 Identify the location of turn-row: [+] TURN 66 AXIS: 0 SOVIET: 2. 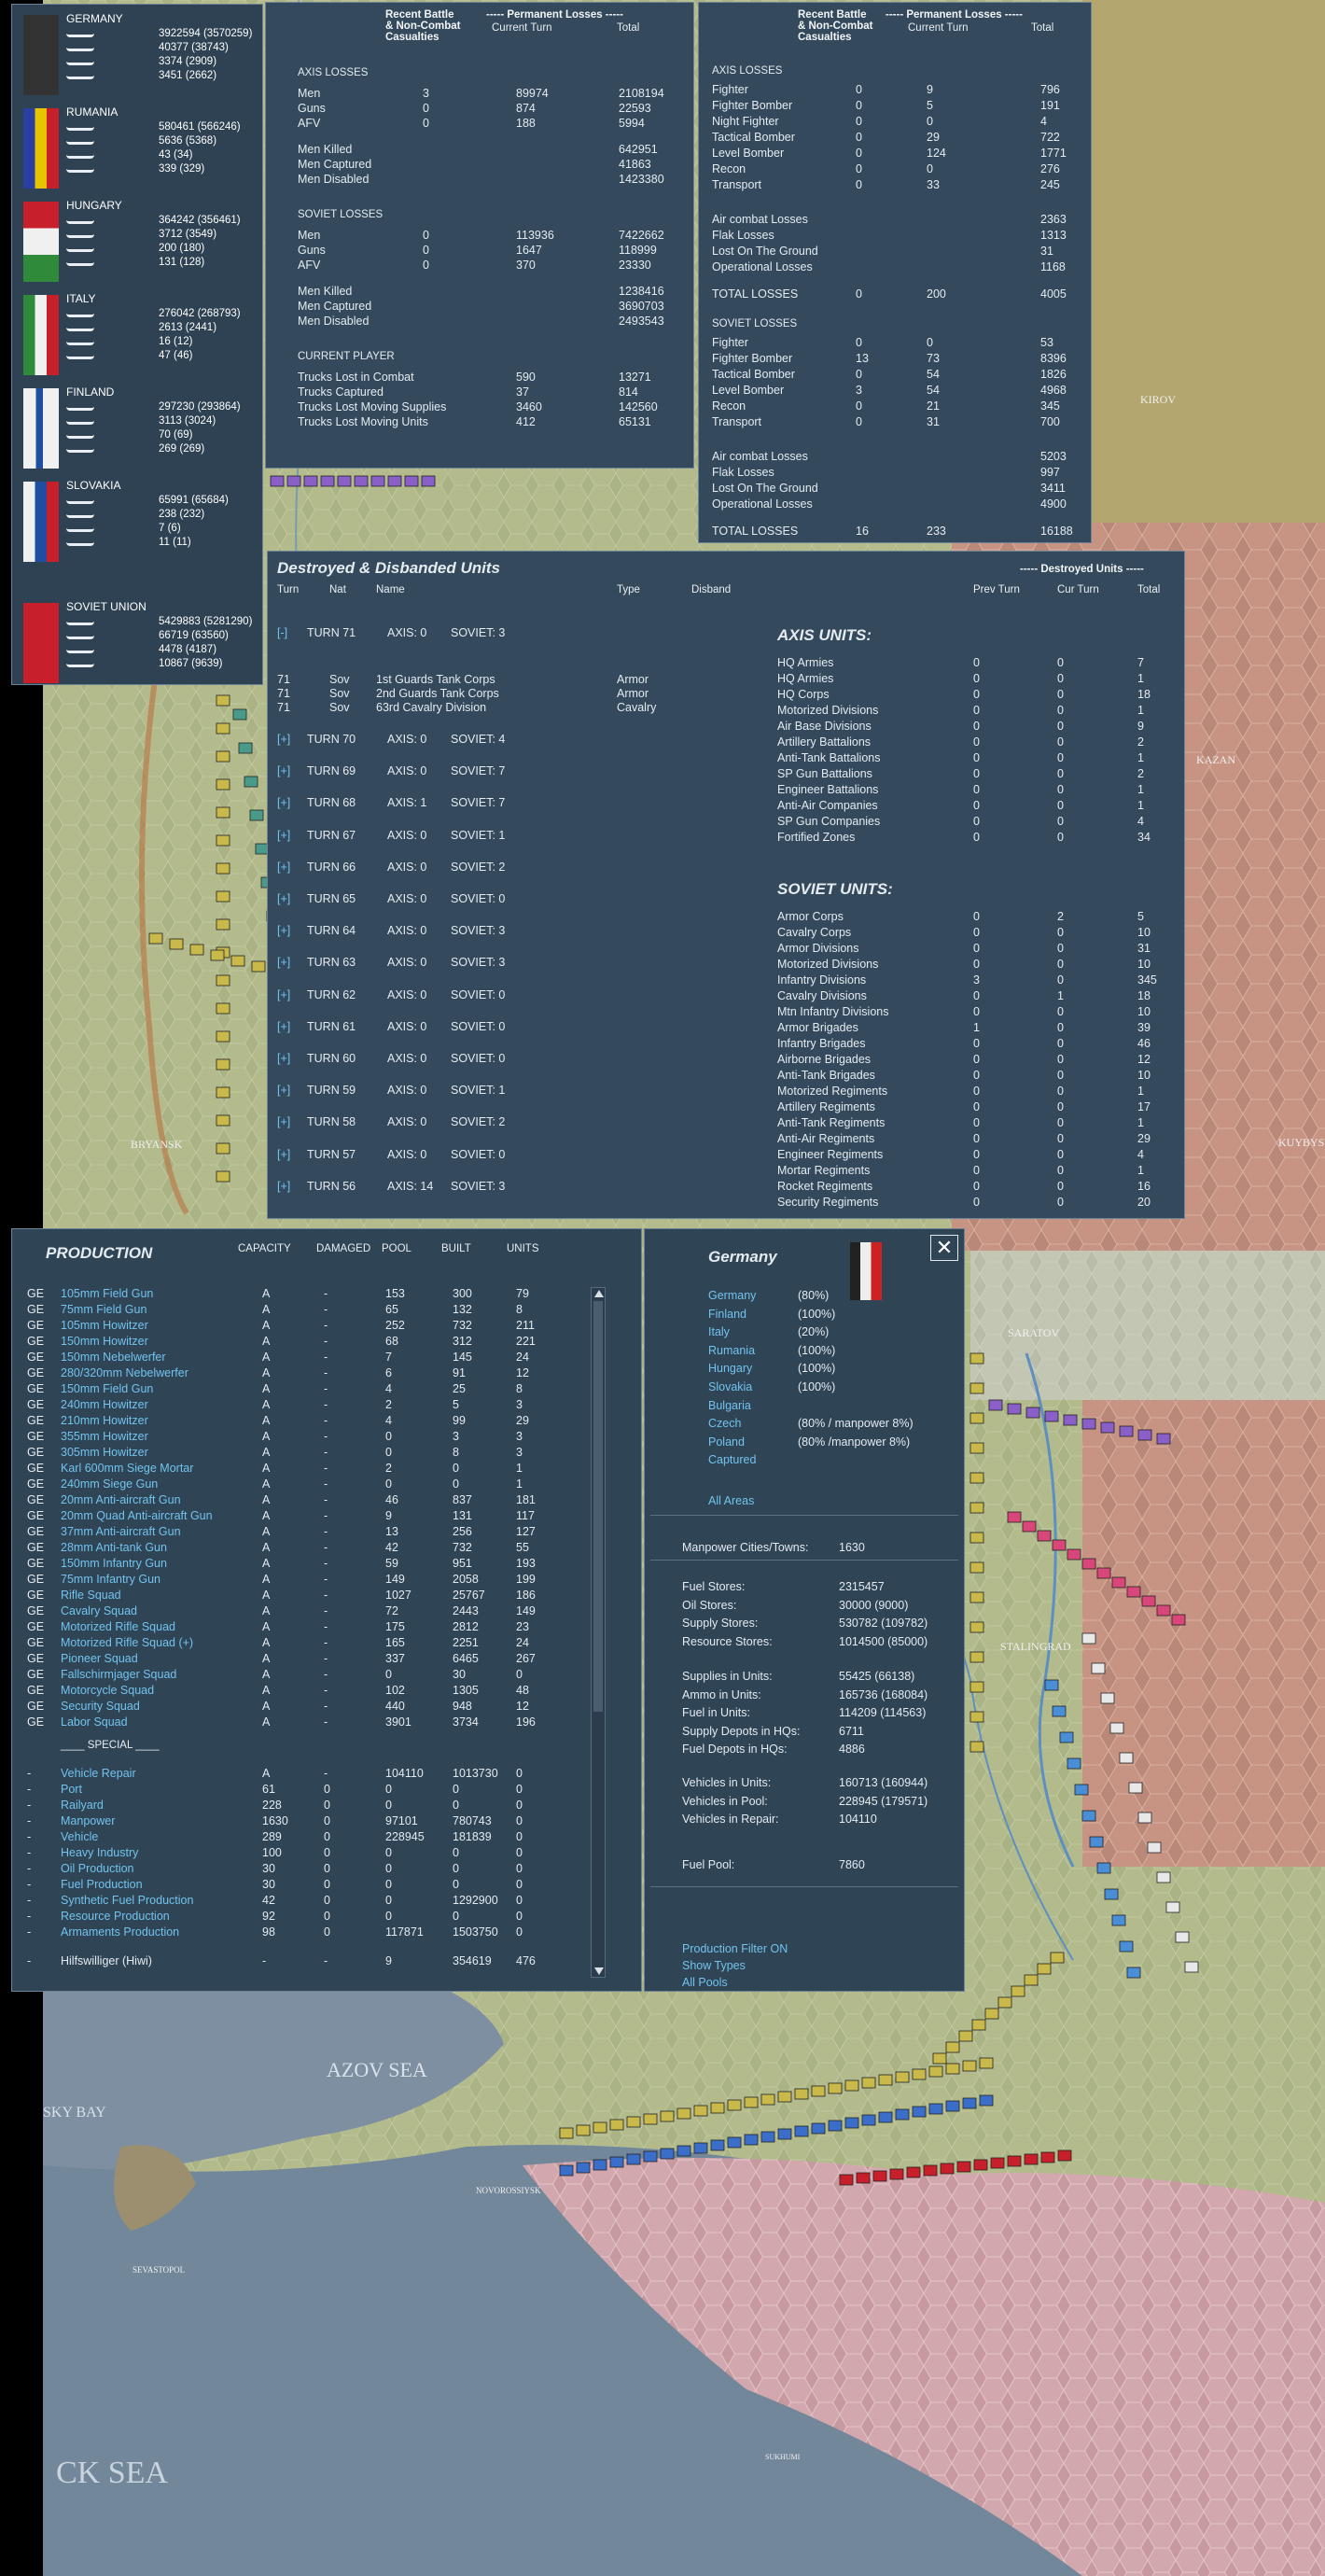
(408, 868).